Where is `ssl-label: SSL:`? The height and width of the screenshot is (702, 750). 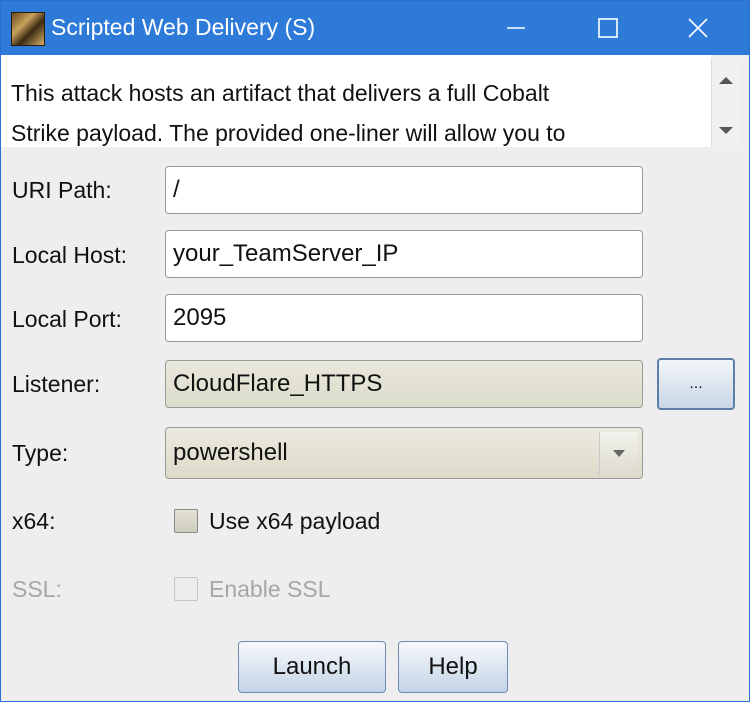 ssl-label: SSL: is located at coordinates (37, 589).